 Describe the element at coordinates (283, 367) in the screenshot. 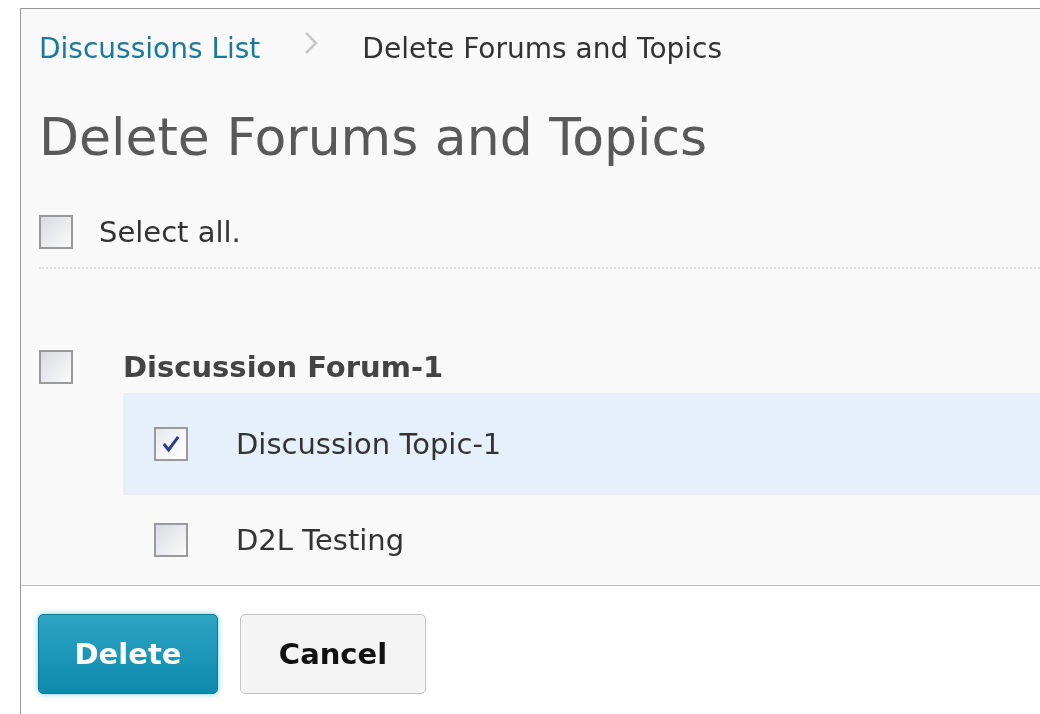

I see `forum-name: Discussion Forum-1` at that location.